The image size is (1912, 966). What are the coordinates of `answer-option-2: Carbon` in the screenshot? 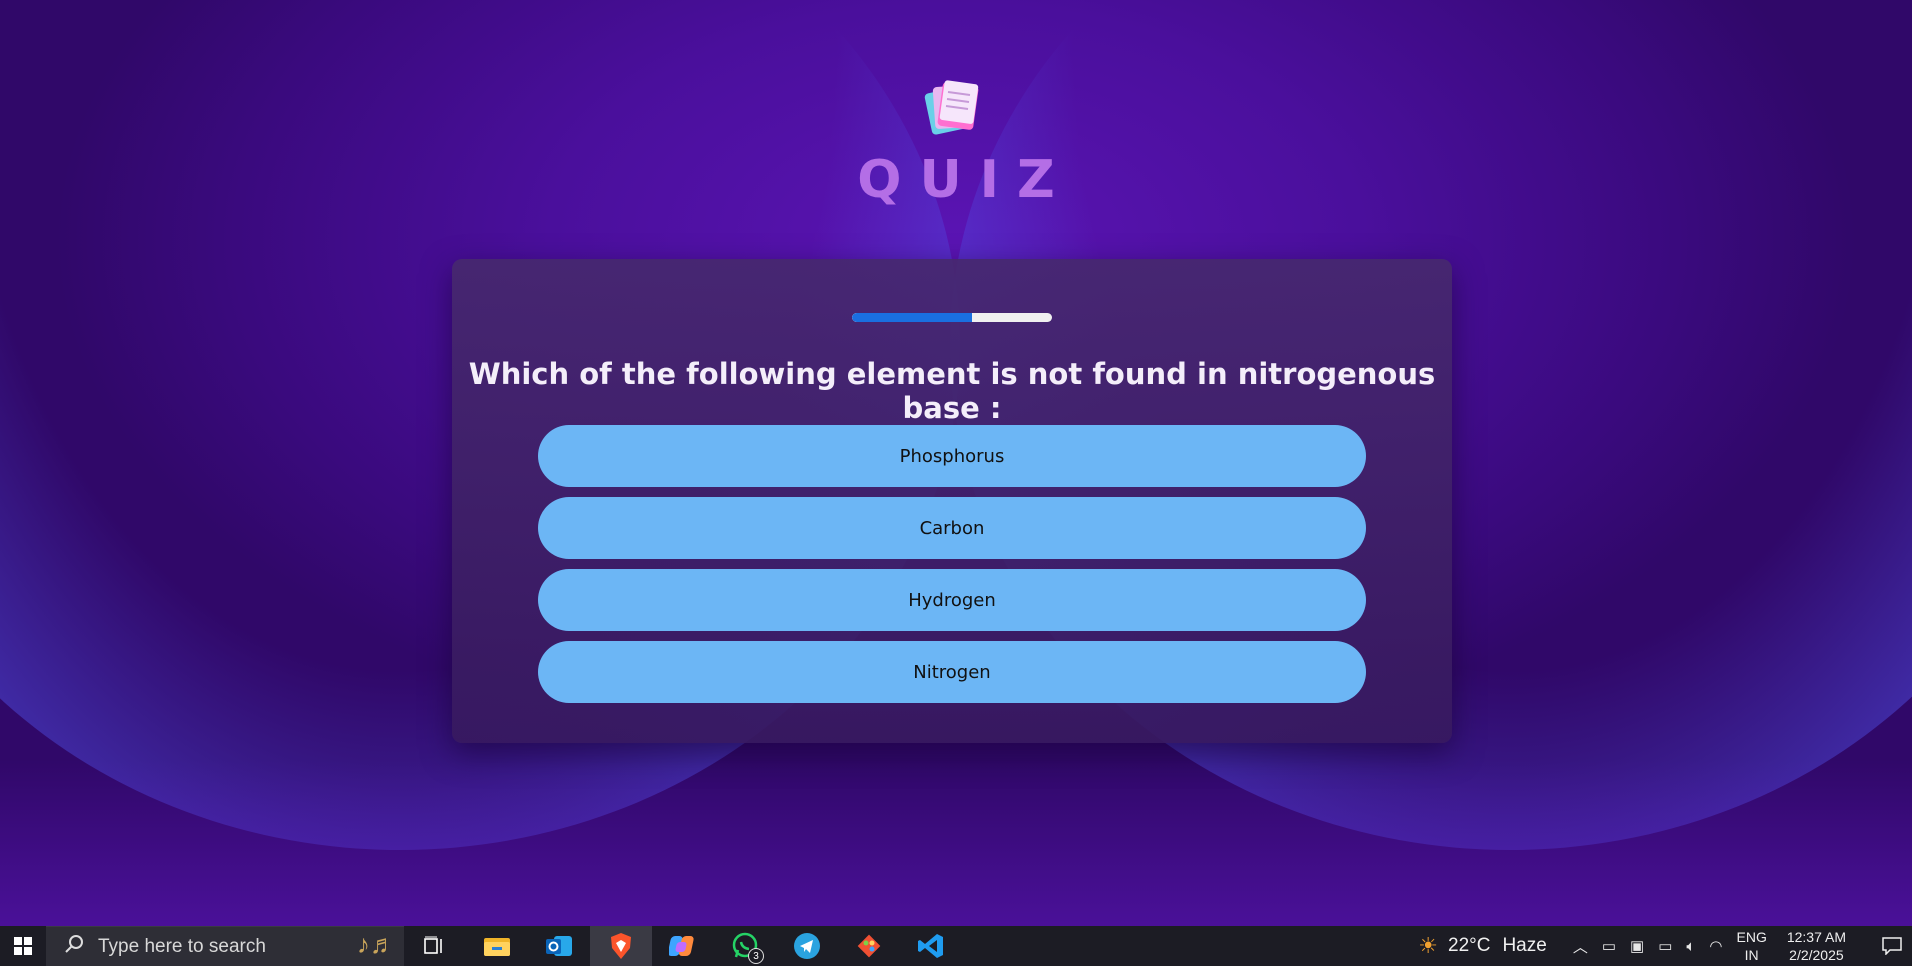 It's located at (952, 528).